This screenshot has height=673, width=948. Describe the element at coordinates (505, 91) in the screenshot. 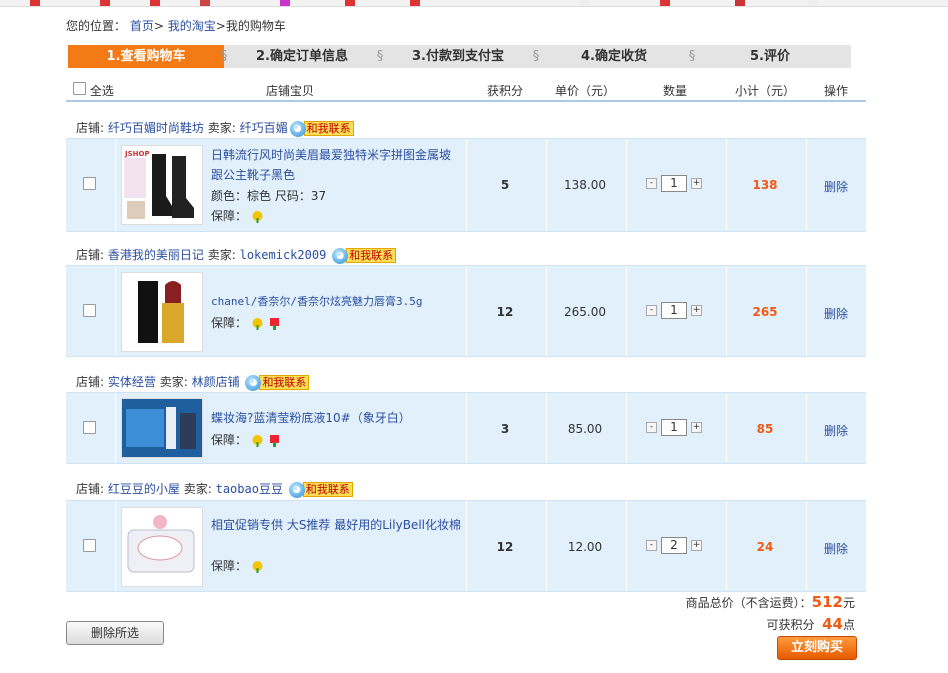

I see `header-points: 获积分` at that location.